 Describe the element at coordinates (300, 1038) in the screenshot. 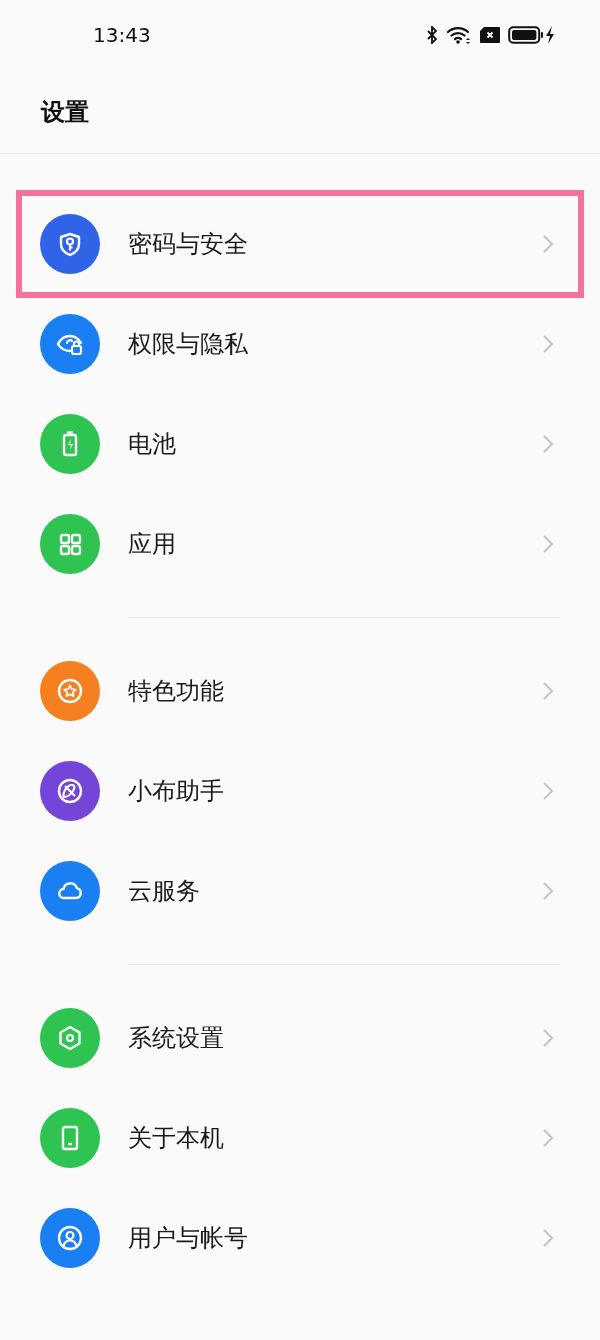

I see `settings-row: 系统设置` at that location.